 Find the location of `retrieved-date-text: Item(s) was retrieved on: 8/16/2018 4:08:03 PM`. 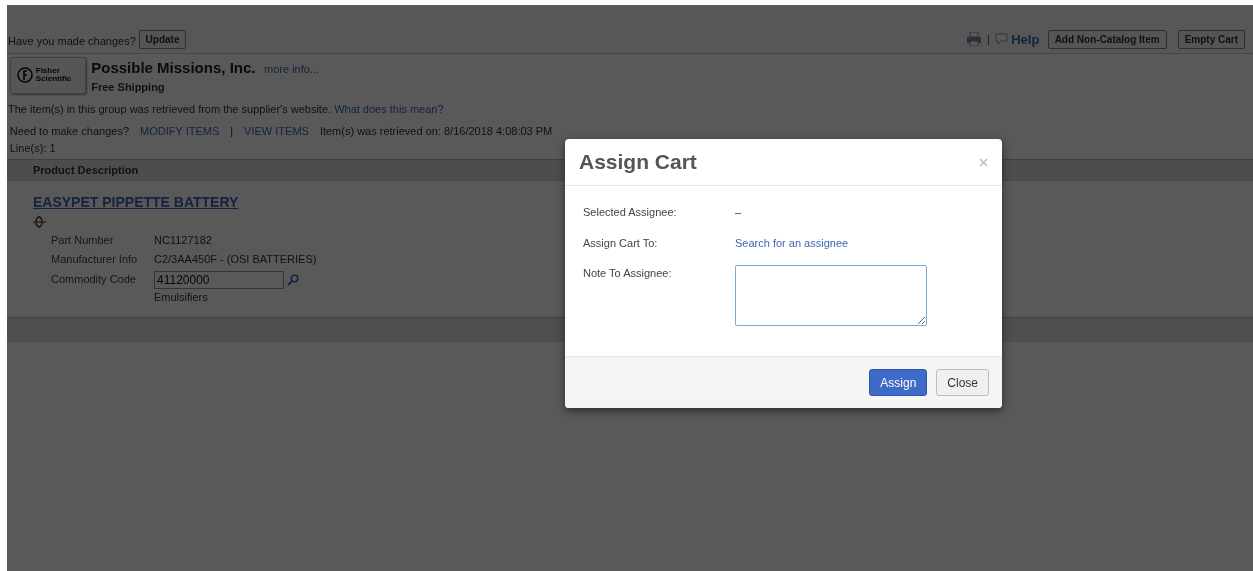

retrieved-date-text: Item(s) was retrieved on: 8/16/2018 4:08:03 PM is located at coordinates (436, 132).